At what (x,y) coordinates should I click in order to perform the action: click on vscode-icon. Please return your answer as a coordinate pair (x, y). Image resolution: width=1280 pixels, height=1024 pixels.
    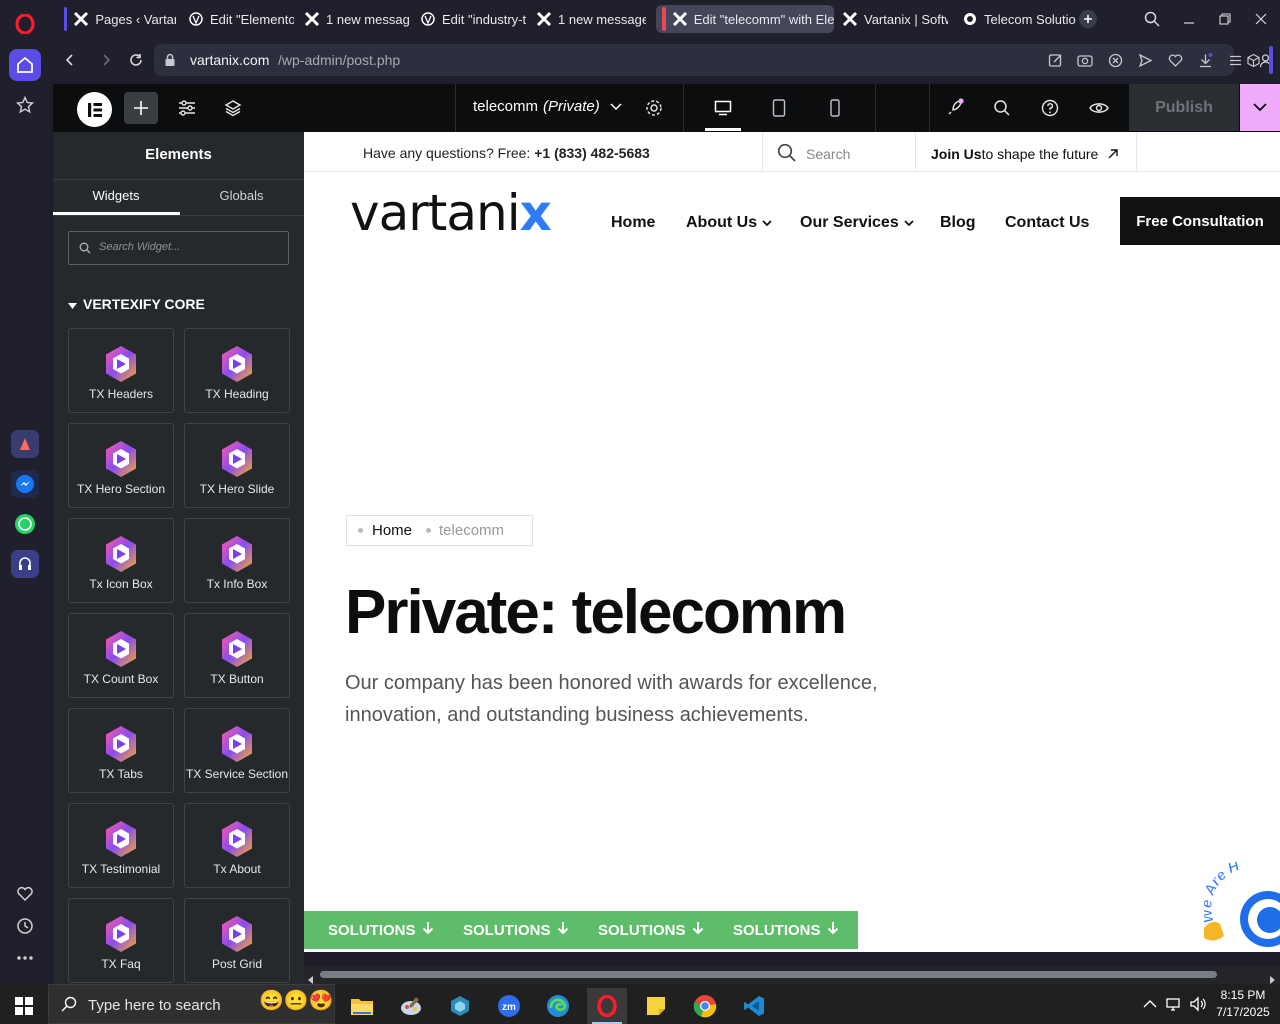
    Looking at the image, I should click on (754, 1006).